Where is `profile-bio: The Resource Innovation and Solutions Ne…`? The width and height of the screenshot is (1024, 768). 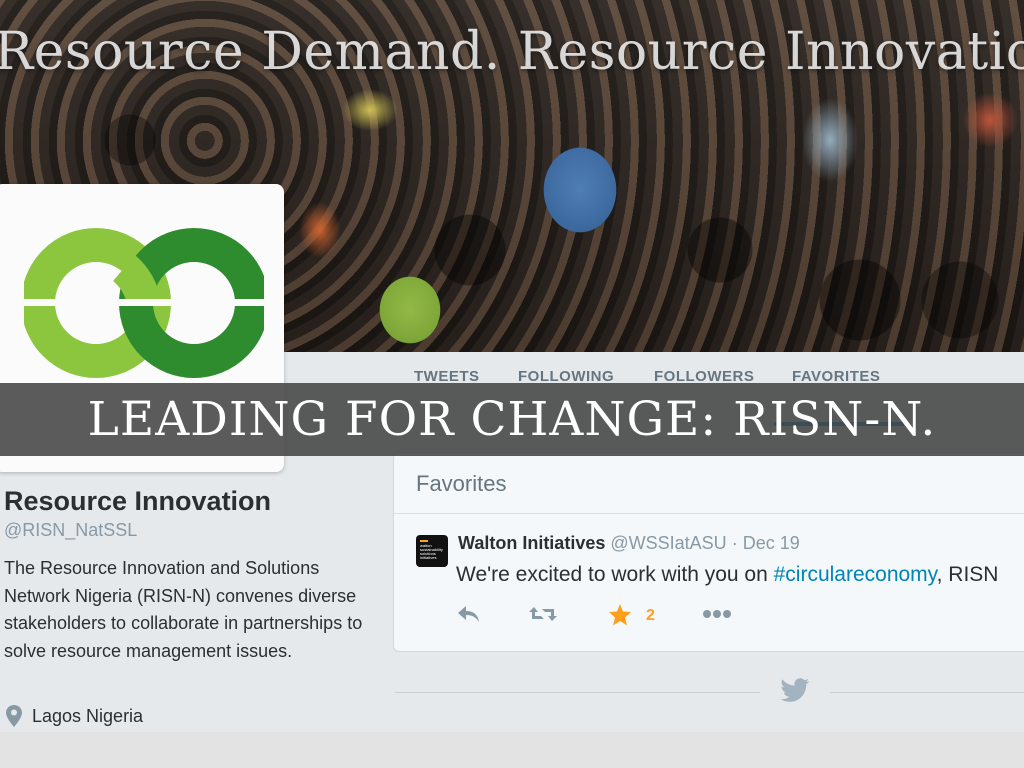
profile-bio: The Resource Innovation and Solutions Ne… is located at coordinates (183, 609).